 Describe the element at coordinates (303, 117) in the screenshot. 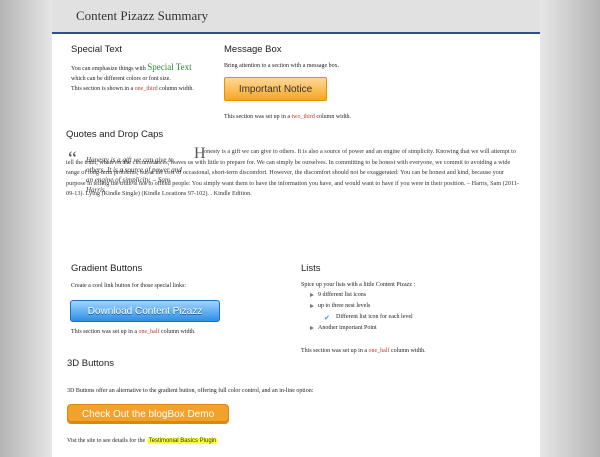

I see `column-code: two_third` at that location.